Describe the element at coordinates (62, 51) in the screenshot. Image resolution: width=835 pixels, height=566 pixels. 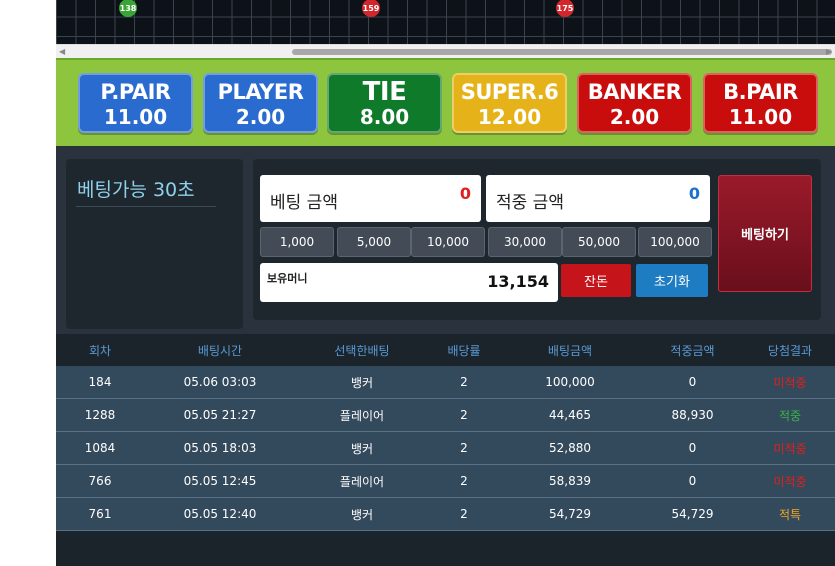
I see `scroll-left-icon: ◀` at that location.